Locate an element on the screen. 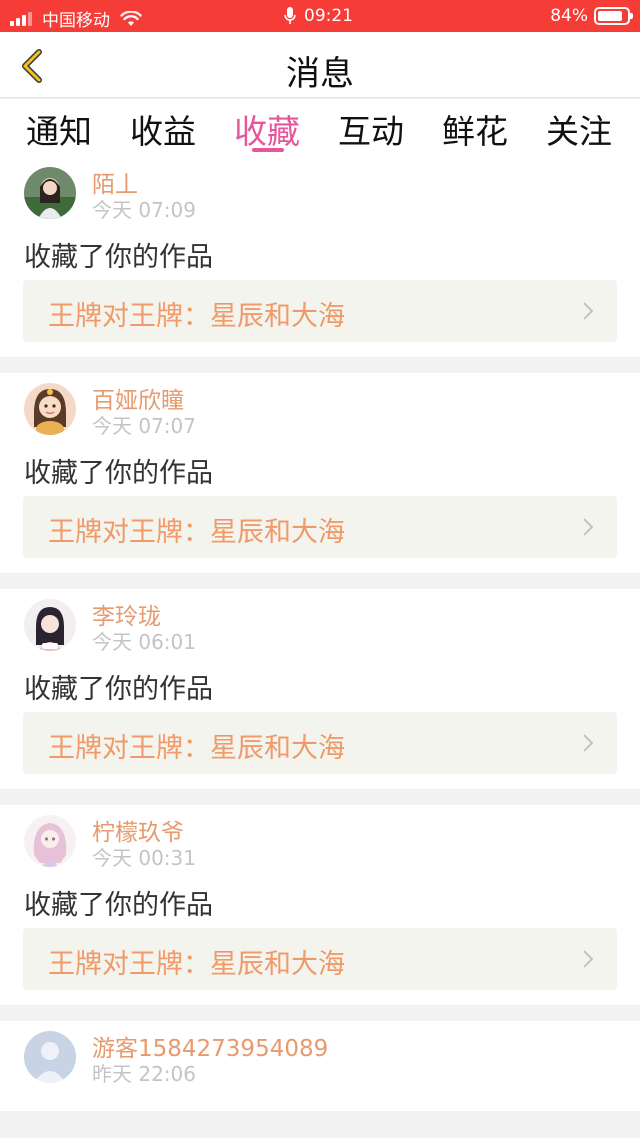  status-time: 09:21 is located at coordinates (328, 16).